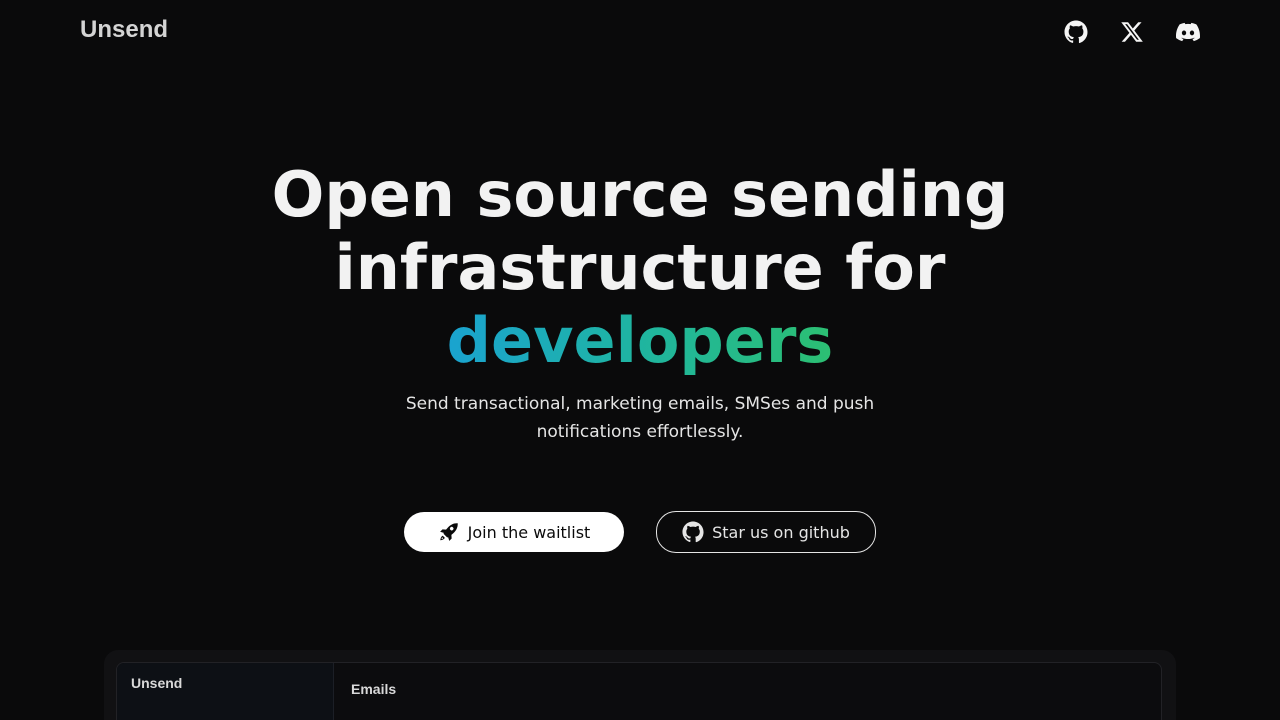 This screenshot has width=1280, height=720. I want to click on brand-logo-link: Unsend, so click(124, 30).